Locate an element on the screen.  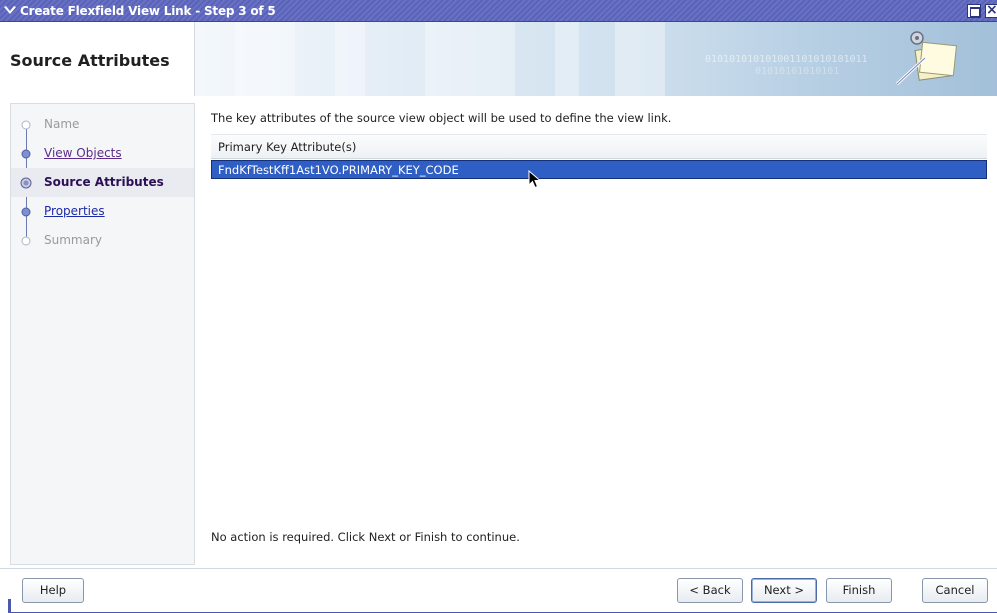
column-header: Primary Key Attribute(s) is located at coordinates (599, 146).